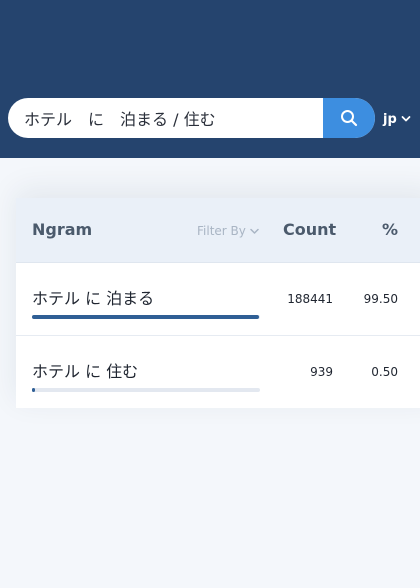 This screenshot has width=420, height=588. Describe the element at coordinates (85, 371) in the screenshot. I see `ngram-text: ホテル に 住む` at that location.